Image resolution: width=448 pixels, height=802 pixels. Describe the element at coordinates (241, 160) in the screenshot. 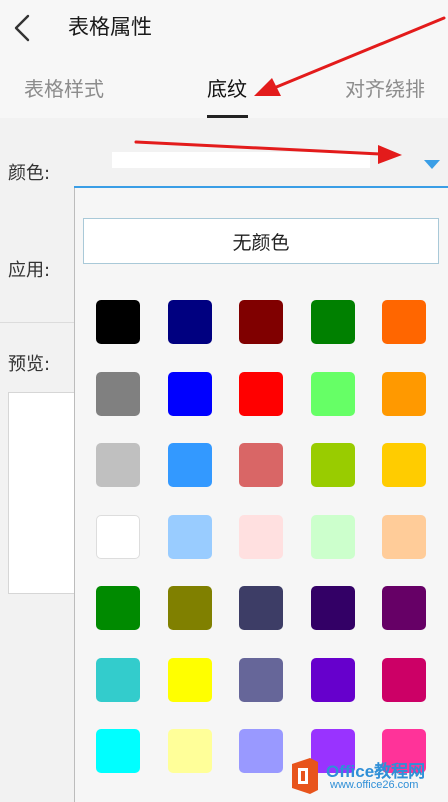

I see `color-value-display` at that location.